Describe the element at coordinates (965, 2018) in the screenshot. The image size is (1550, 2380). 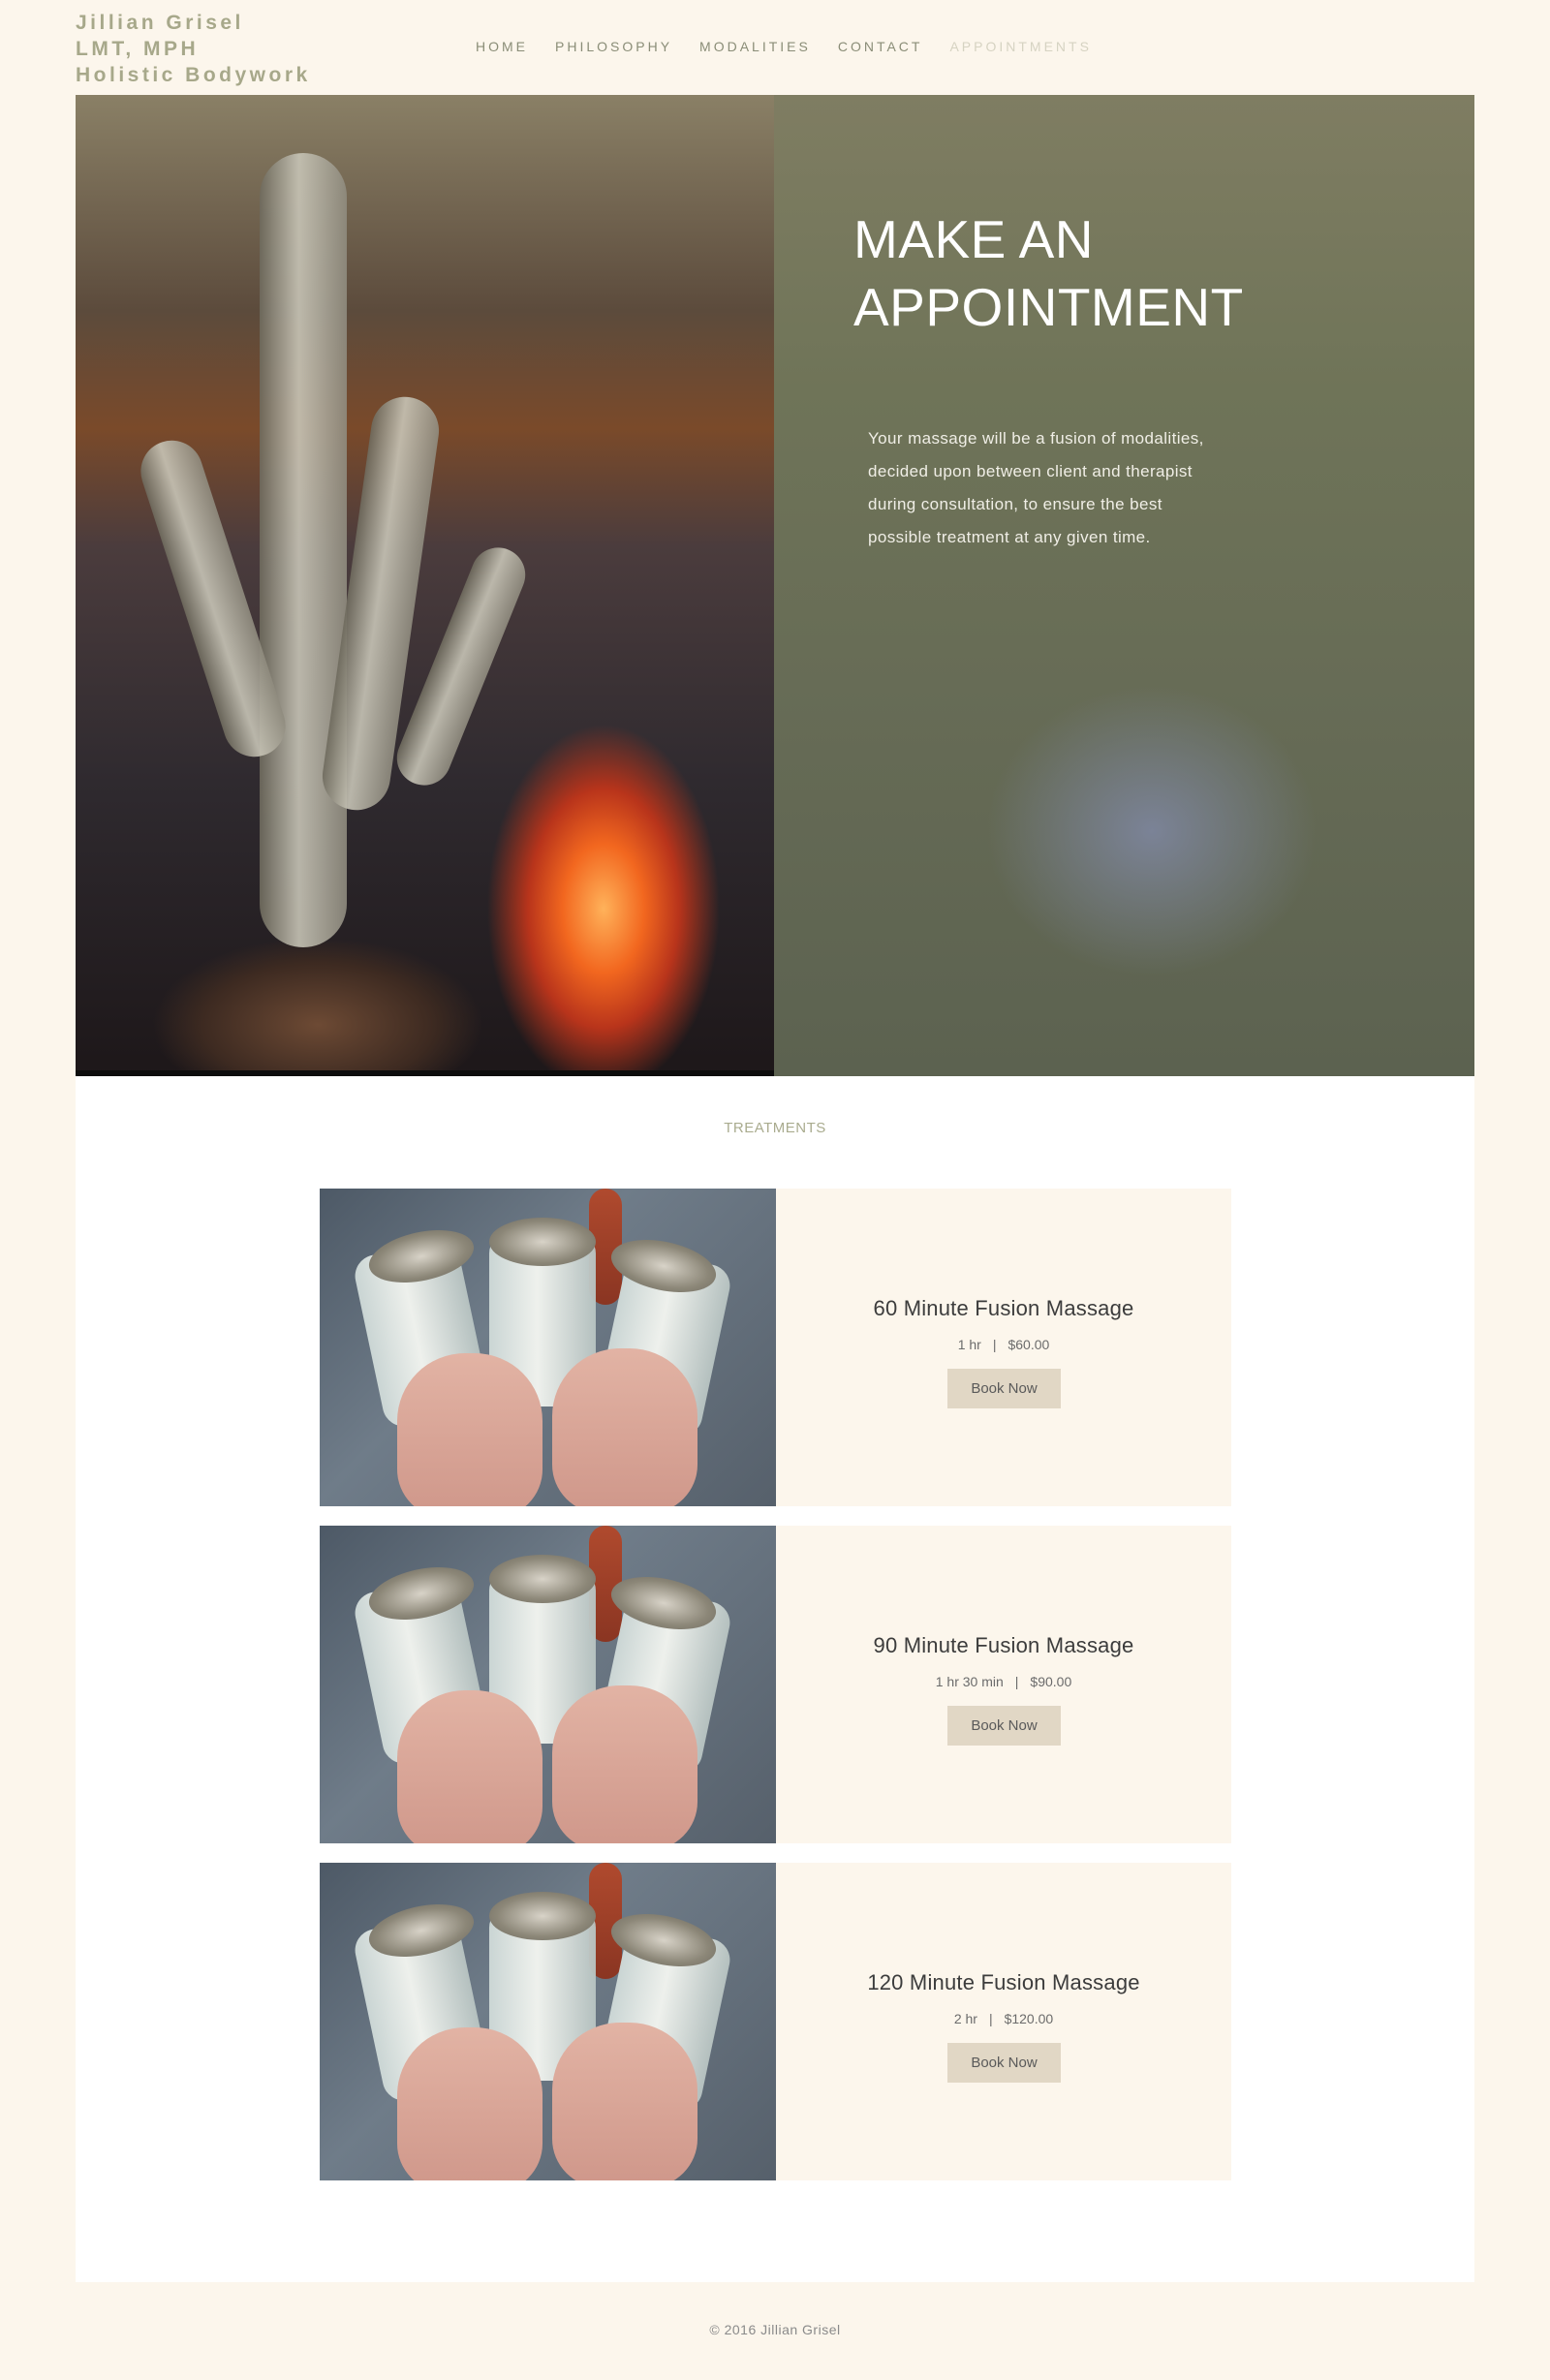
I see `treatment-duration: 2 hr` at that location.